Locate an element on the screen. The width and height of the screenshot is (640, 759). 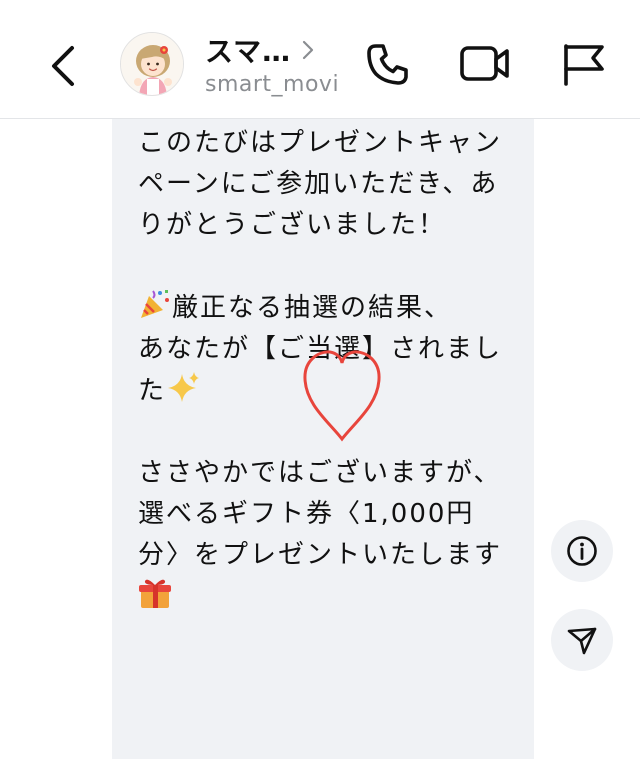
chevron-left-icon is located at coordinates (63, 66).